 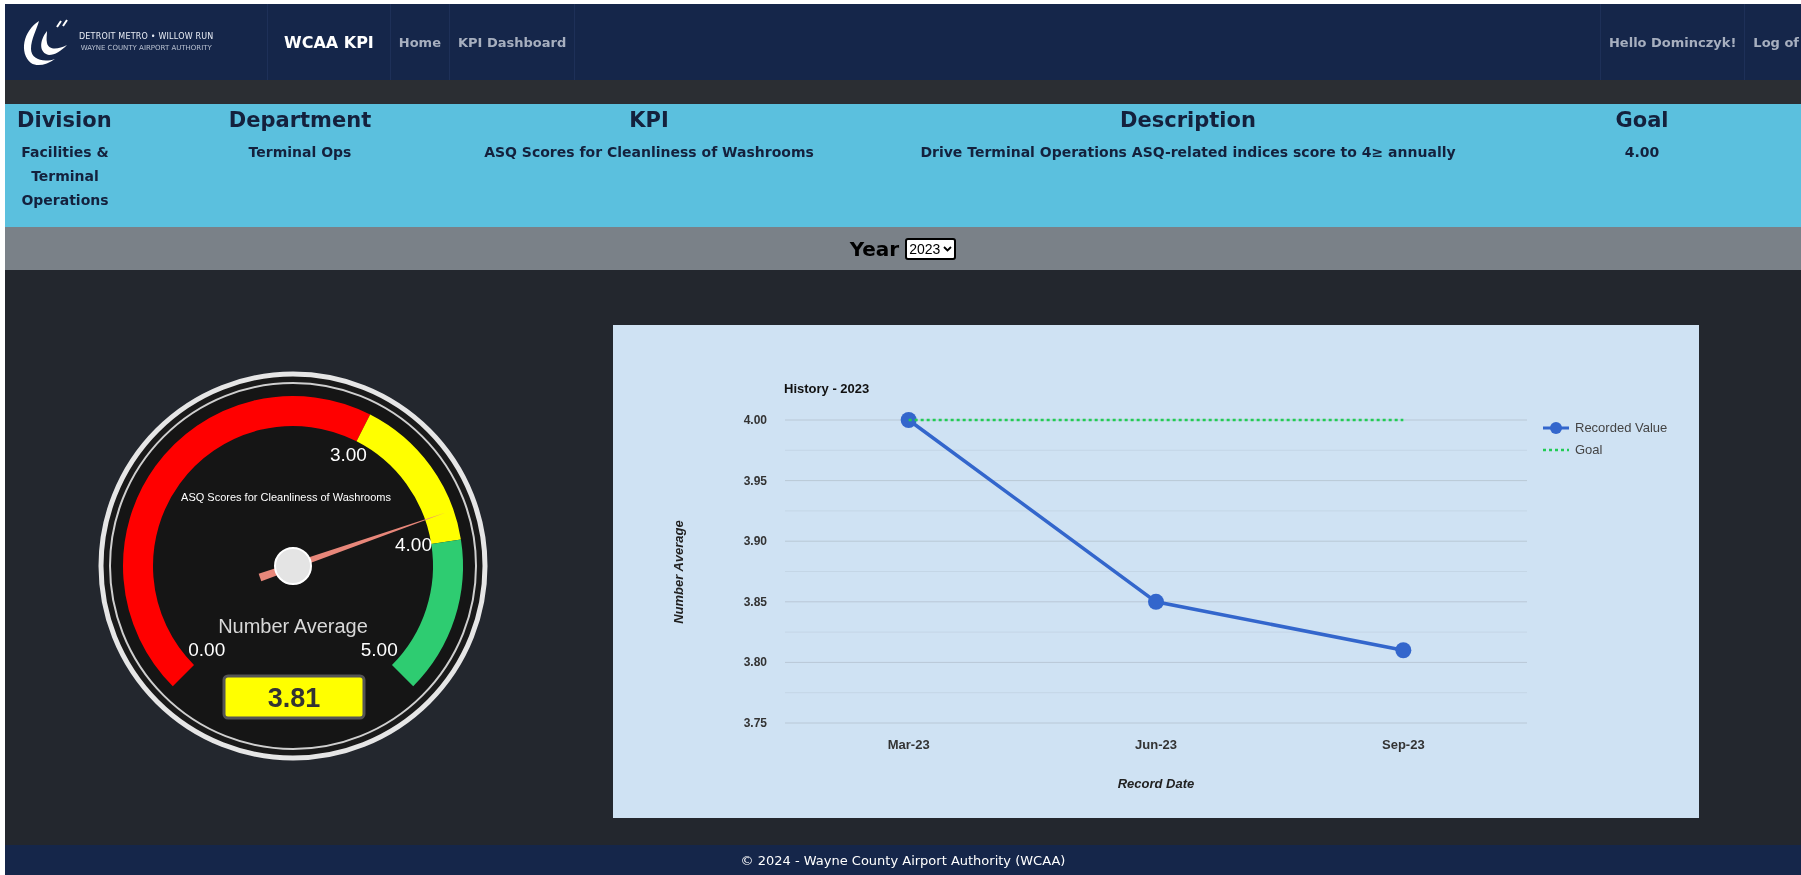 What do you see at coordinates (293, 626) in the screenshot?
I see `gauge-unit-label: Number Average` at bounding box center [293, 626].